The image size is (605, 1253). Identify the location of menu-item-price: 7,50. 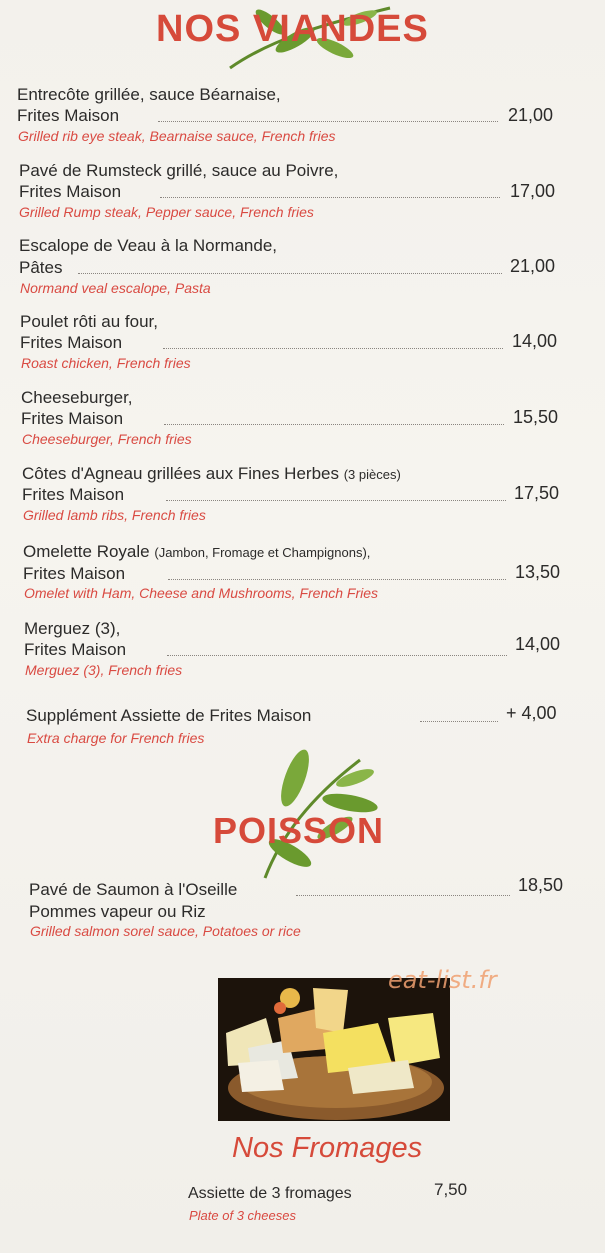
(451, 1189).